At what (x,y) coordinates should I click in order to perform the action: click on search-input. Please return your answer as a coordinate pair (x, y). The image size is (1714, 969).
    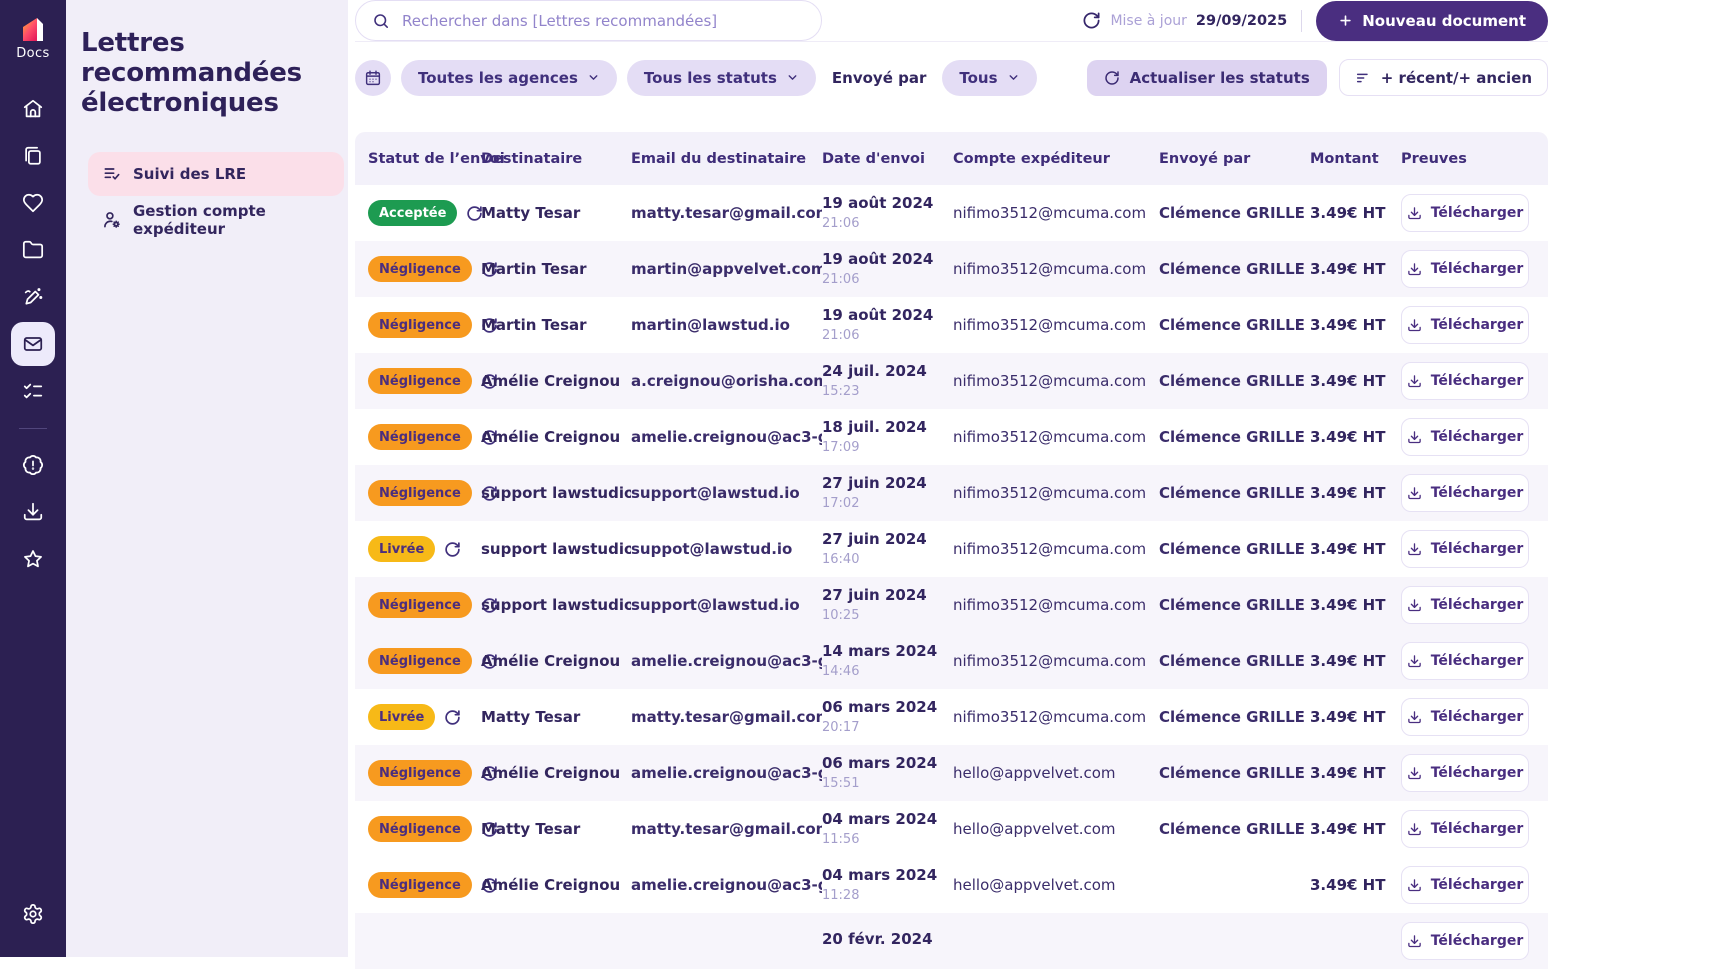
    Looking at the image, I should click on (602, 20).